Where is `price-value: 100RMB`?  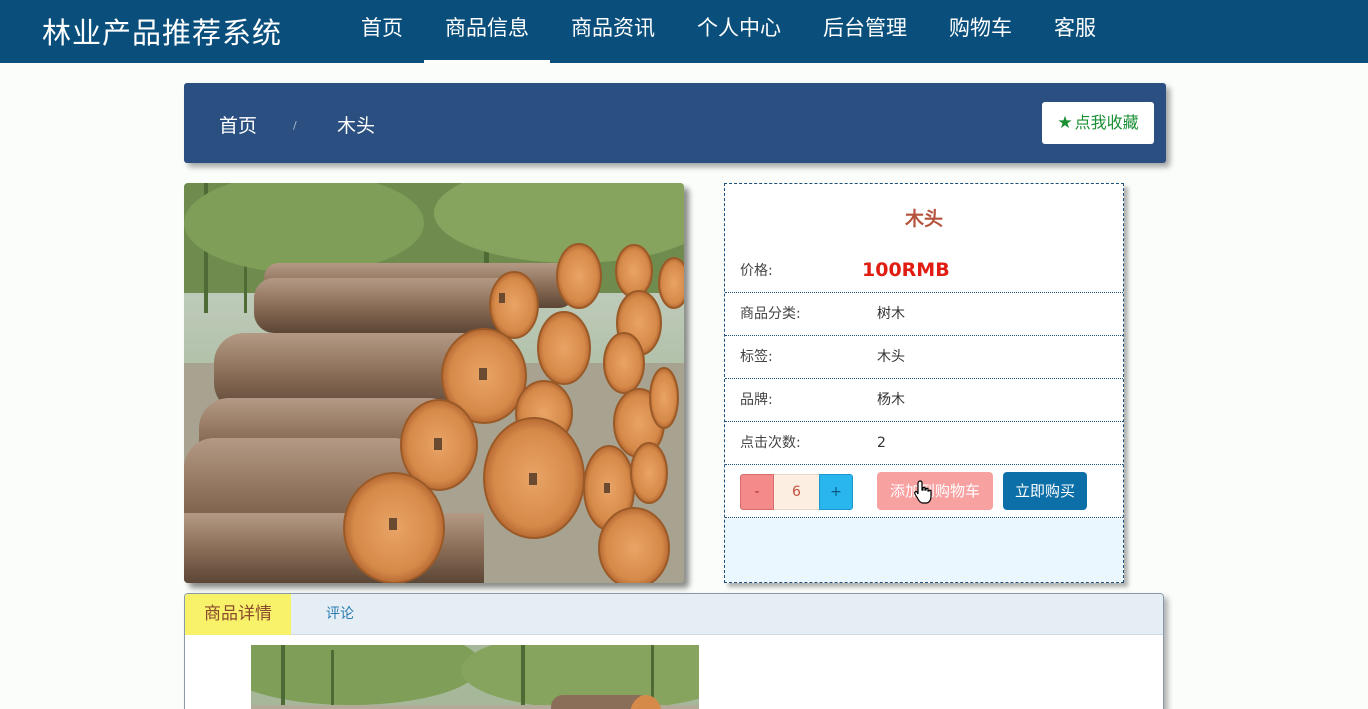 price-value: 100RMB is located at coordinates (906, 270).